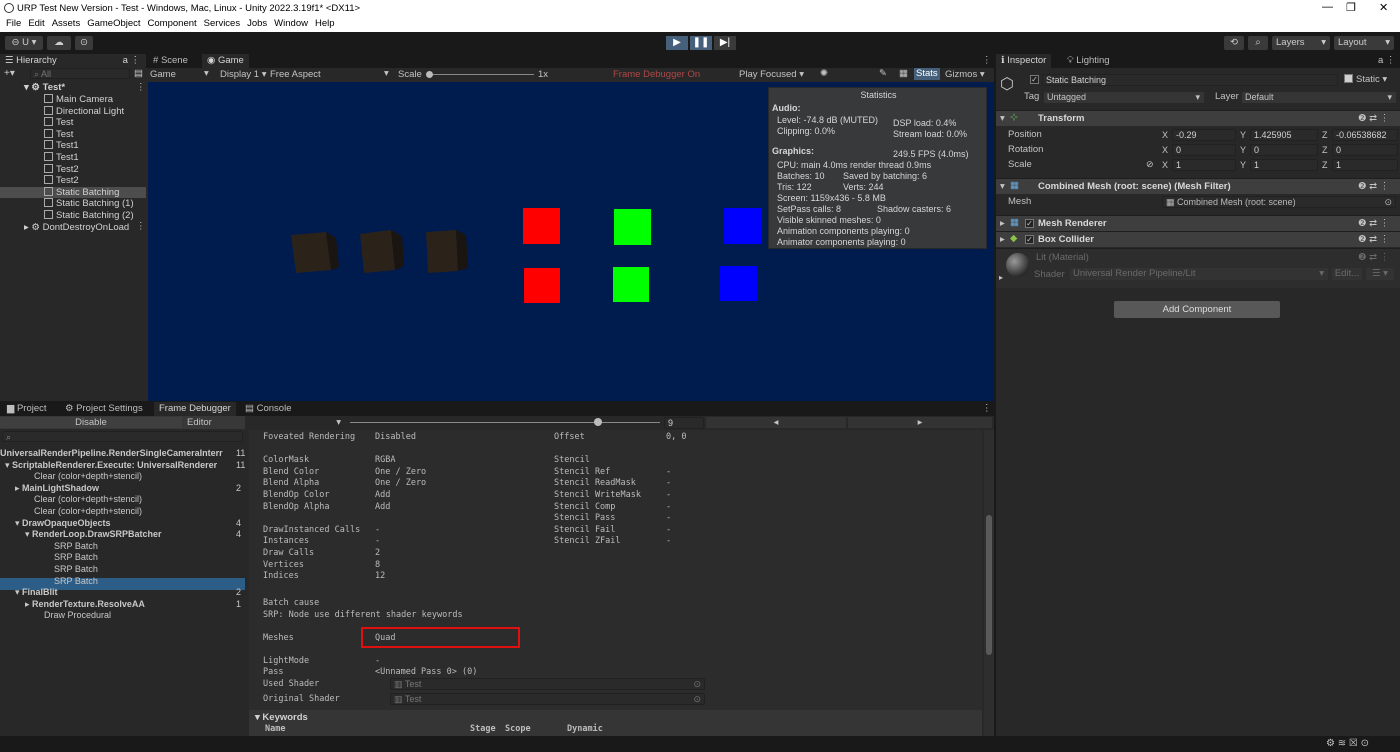  I want to click on dontdestroy-menu-icon: ⋮, so click(141, 226).